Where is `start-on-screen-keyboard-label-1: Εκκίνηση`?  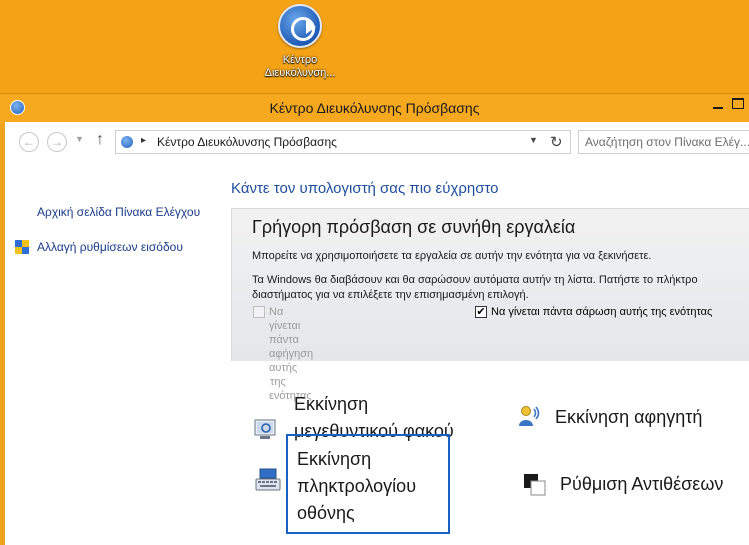 start-on-screen-keyboard-label-1: Εκκίνηση is located at coordinates (334, 459).